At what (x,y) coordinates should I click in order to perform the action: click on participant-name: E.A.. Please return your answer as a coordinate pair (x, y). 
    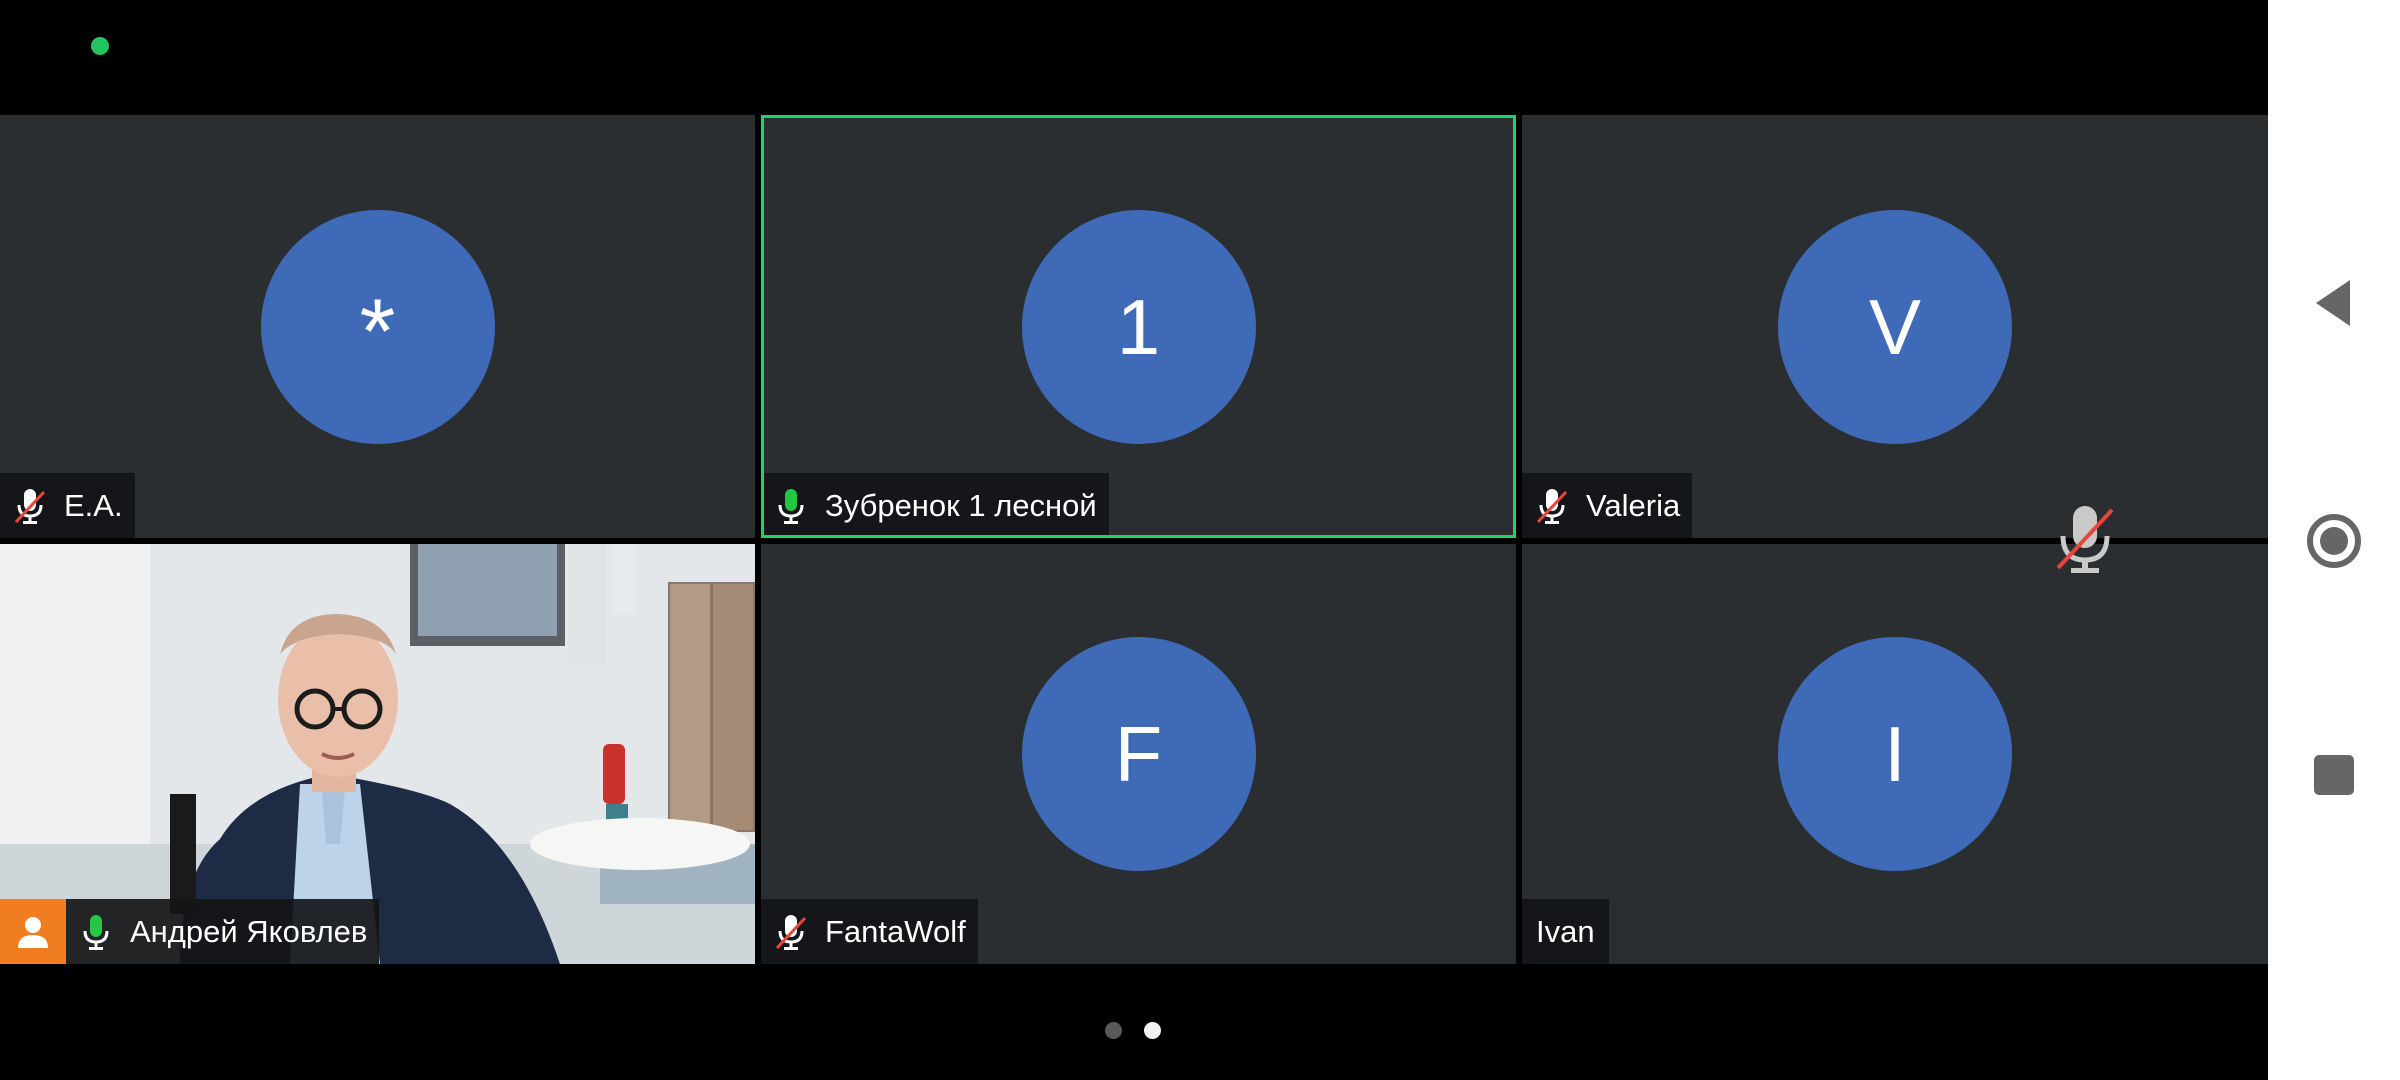
    Looking at the image, I should click on (93, 505).